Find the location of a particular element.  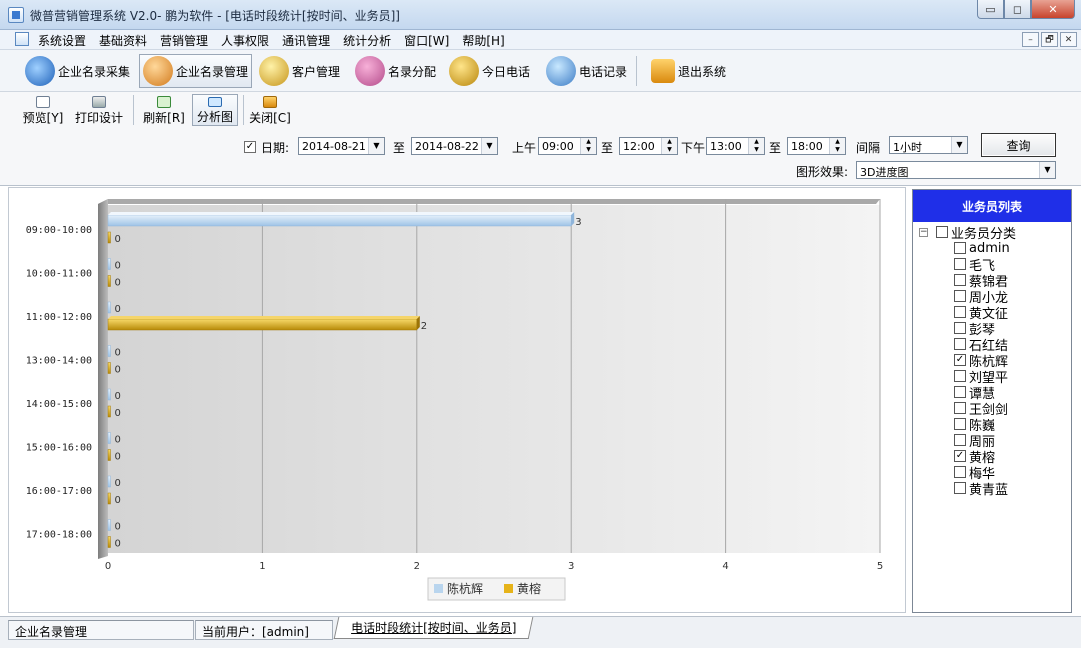

close-view-button: 关闭[C] is located at coordinates (270, 110).